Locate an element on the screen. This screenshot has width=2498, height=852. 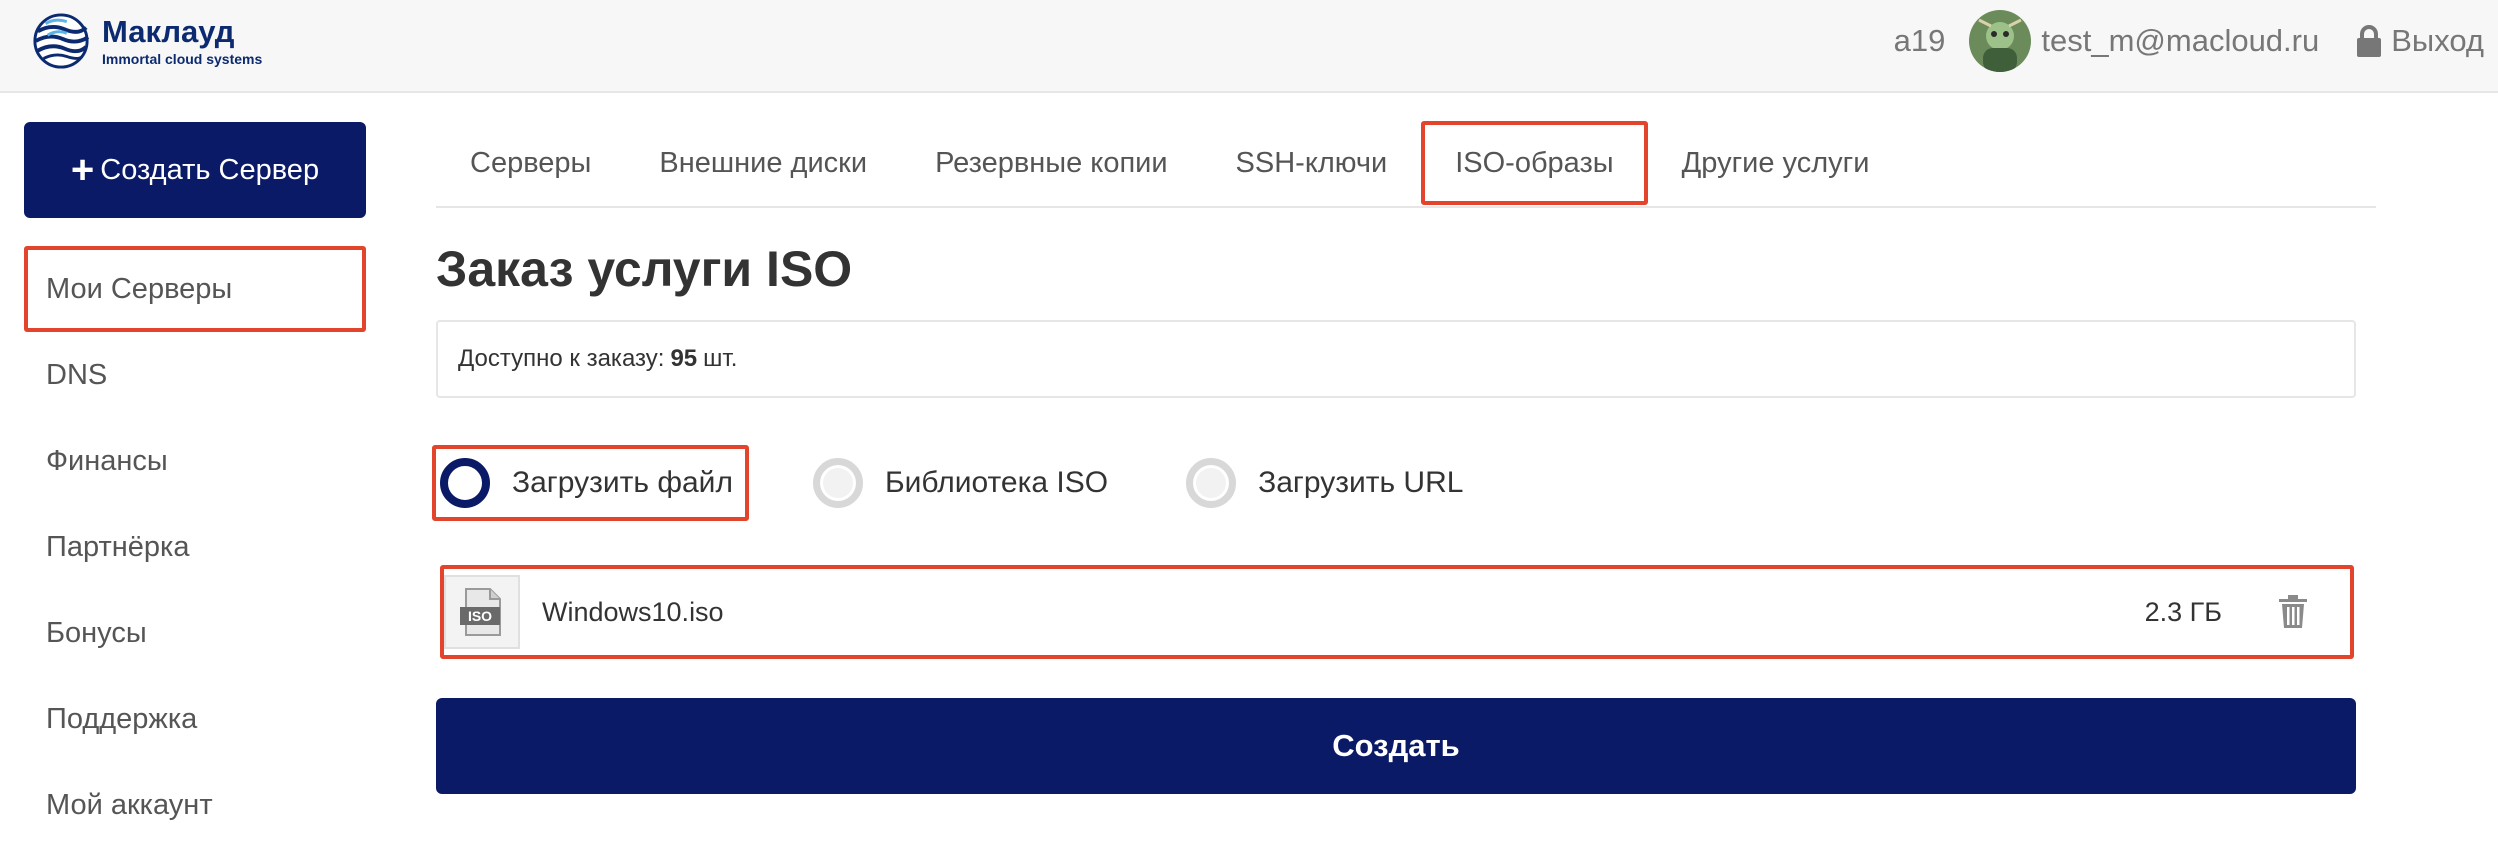
radio-iso-library: Библиотека ISO is located at coordinates (960, 483).